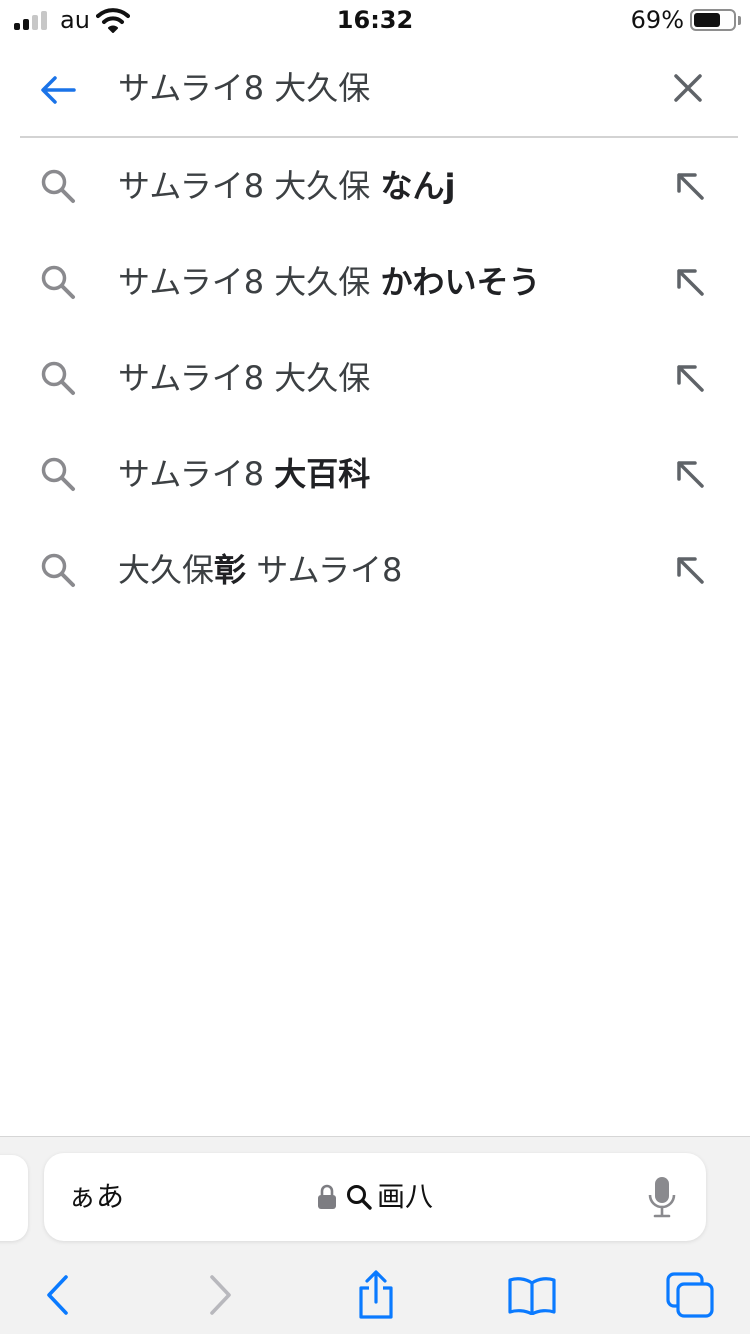 Image resolution: width=750 pixels, height=1334 pixels. I want to click on safari-bottom-bar: ぁあ 画八, so click(375, 1235).